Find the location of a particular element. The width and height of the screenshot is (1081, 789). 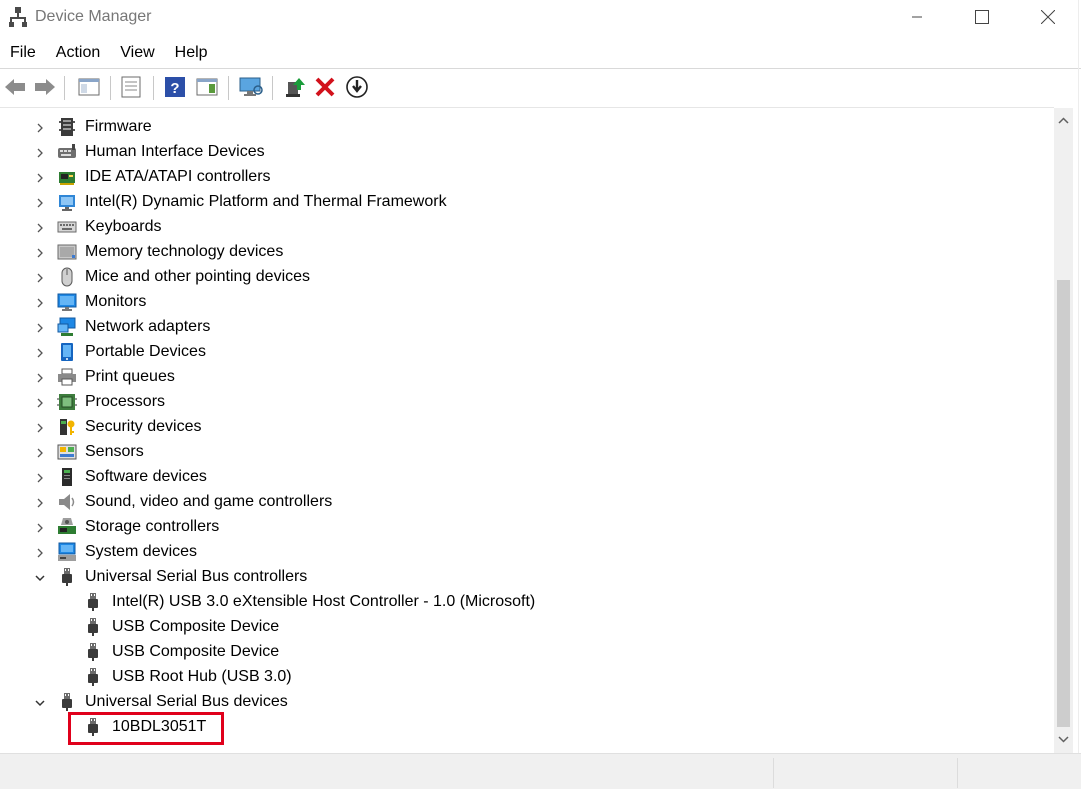

minimize-button is located at coordinates (917, 17).